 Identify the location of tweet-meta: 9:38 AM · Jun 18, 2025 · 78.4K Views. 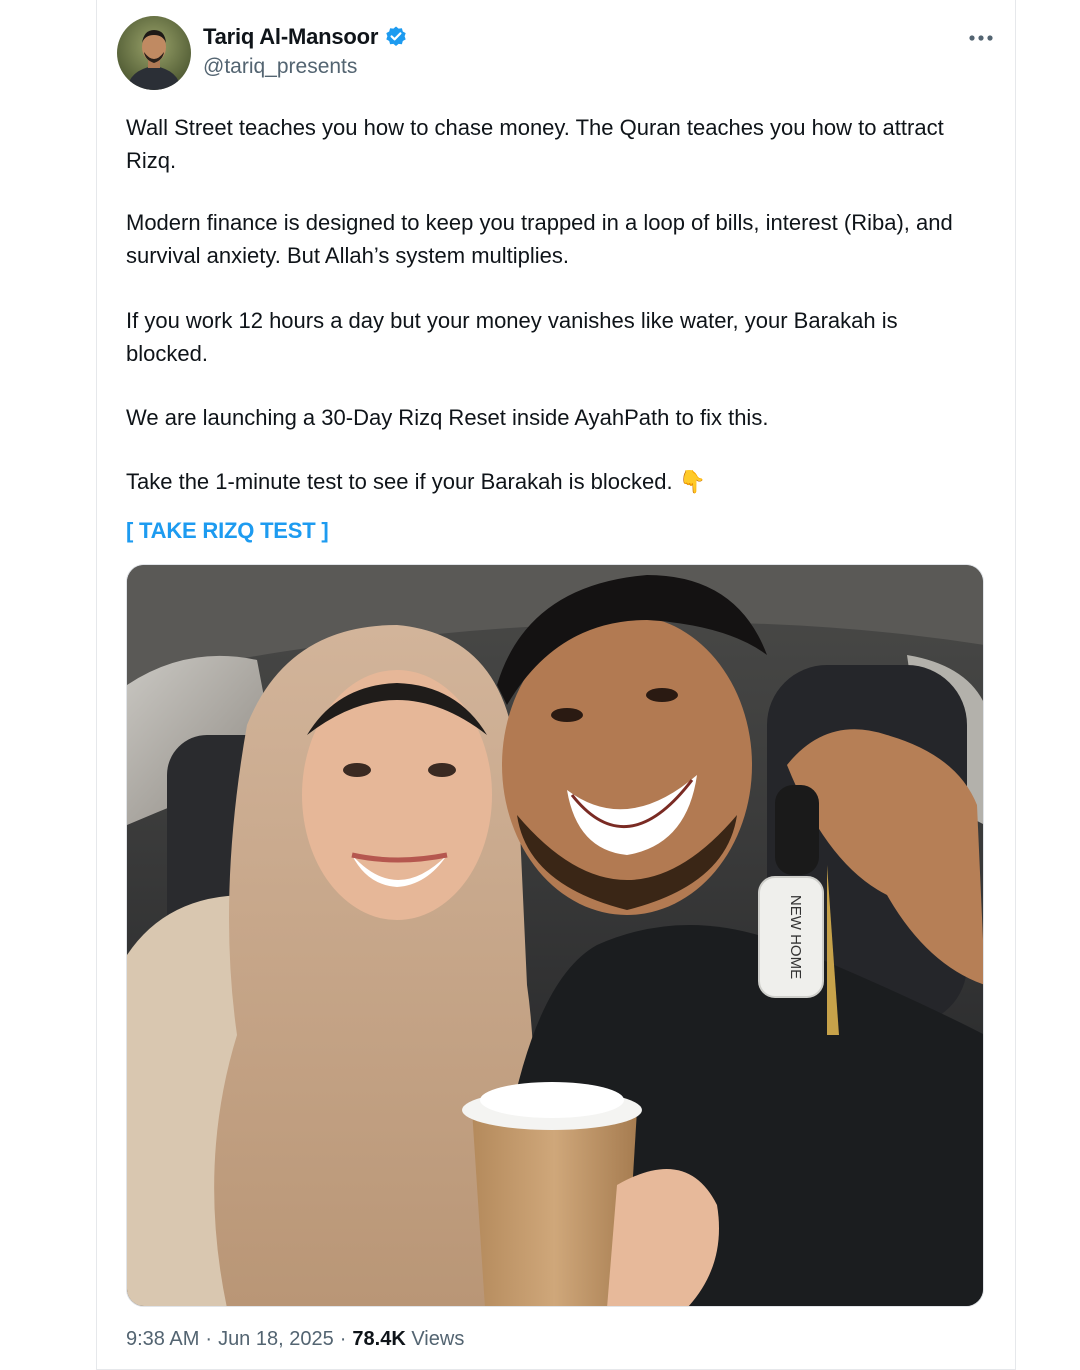
(295, 1339).